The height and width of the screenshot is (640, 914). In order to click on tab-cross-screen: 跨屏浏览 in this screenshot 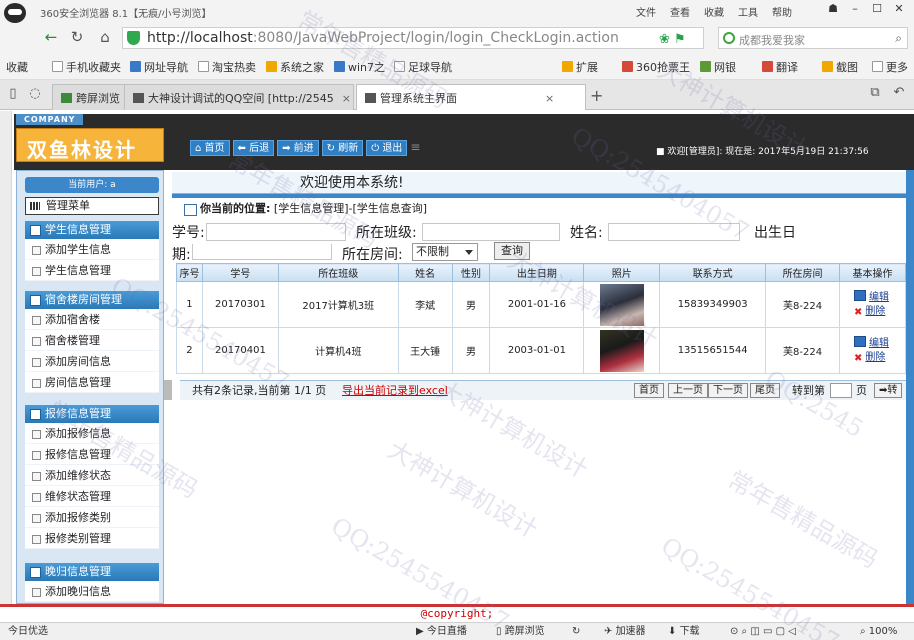, I will do `click(90, 97)`.